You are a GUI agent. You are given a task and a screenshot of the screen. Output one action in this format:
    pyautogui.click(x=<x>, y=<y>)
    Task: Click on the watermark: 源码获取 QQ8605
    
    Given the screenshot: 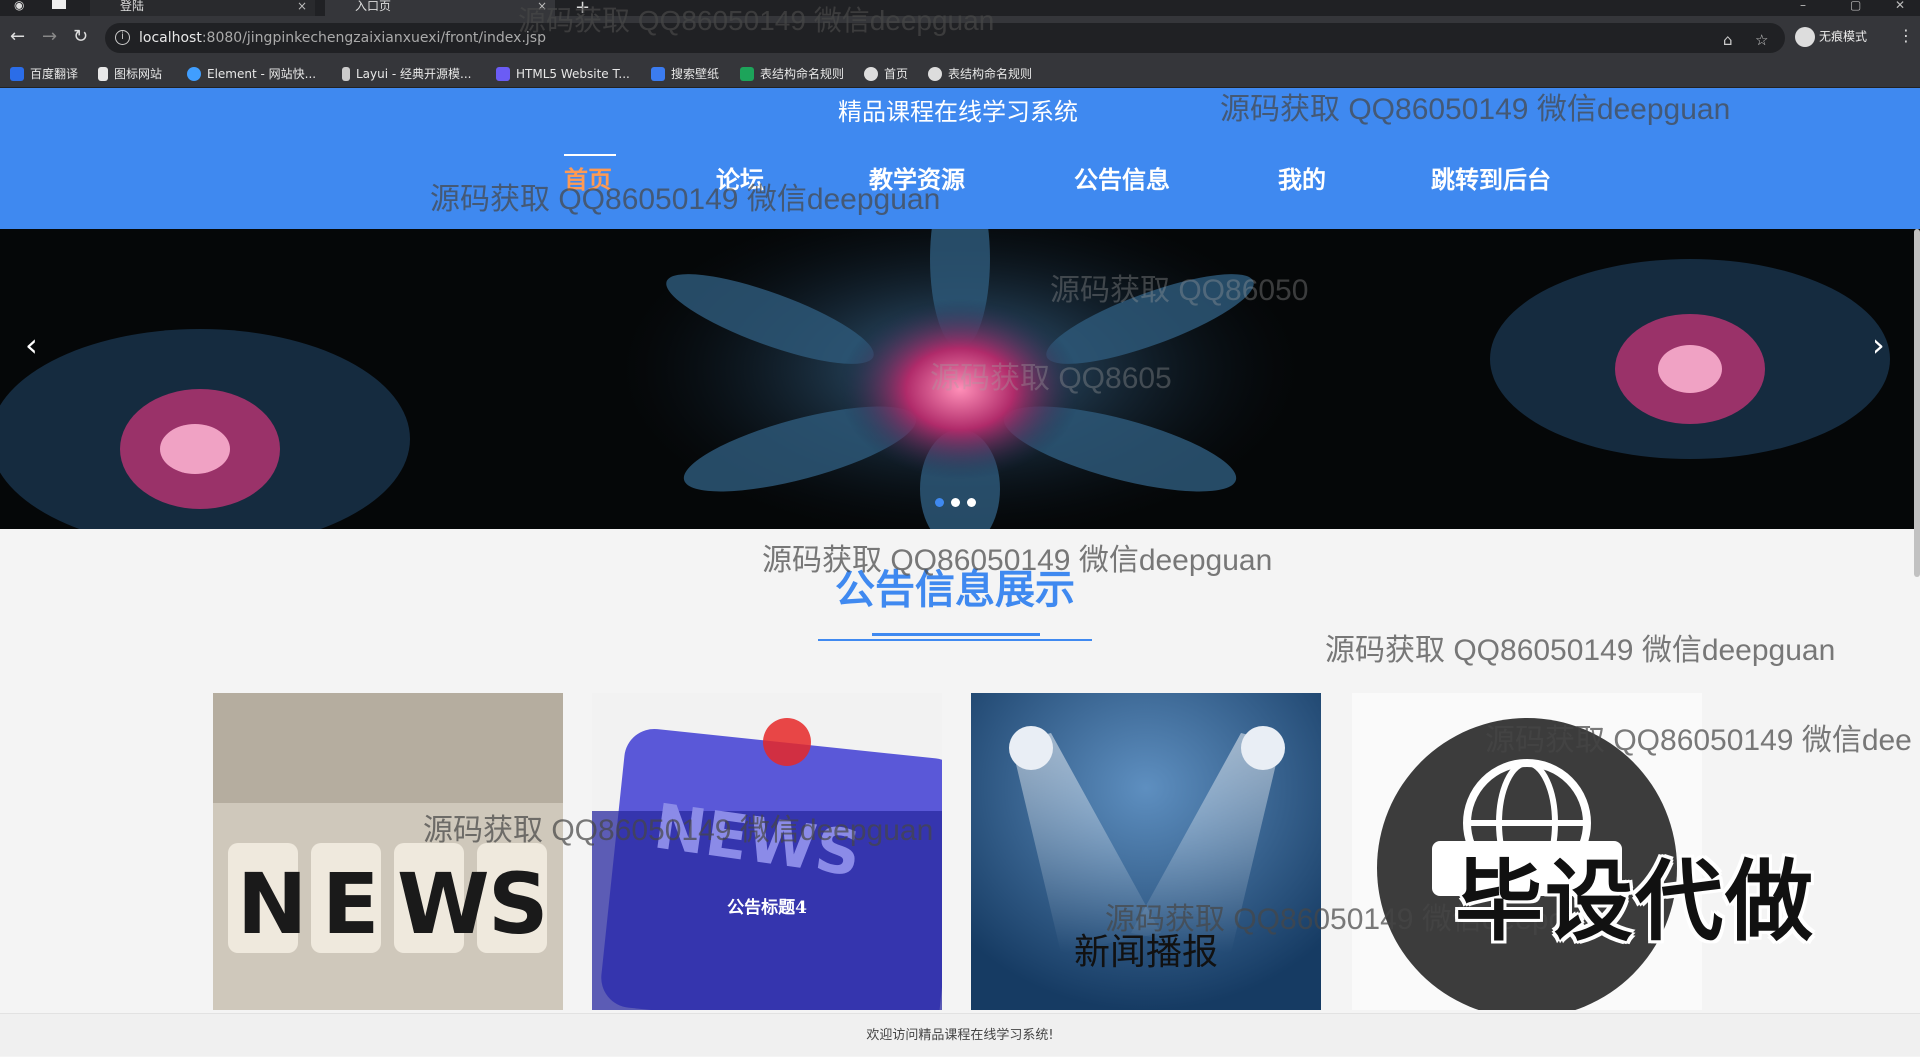 What is the action you would take?
    pyautogui.click(x=1051, y=378)
    